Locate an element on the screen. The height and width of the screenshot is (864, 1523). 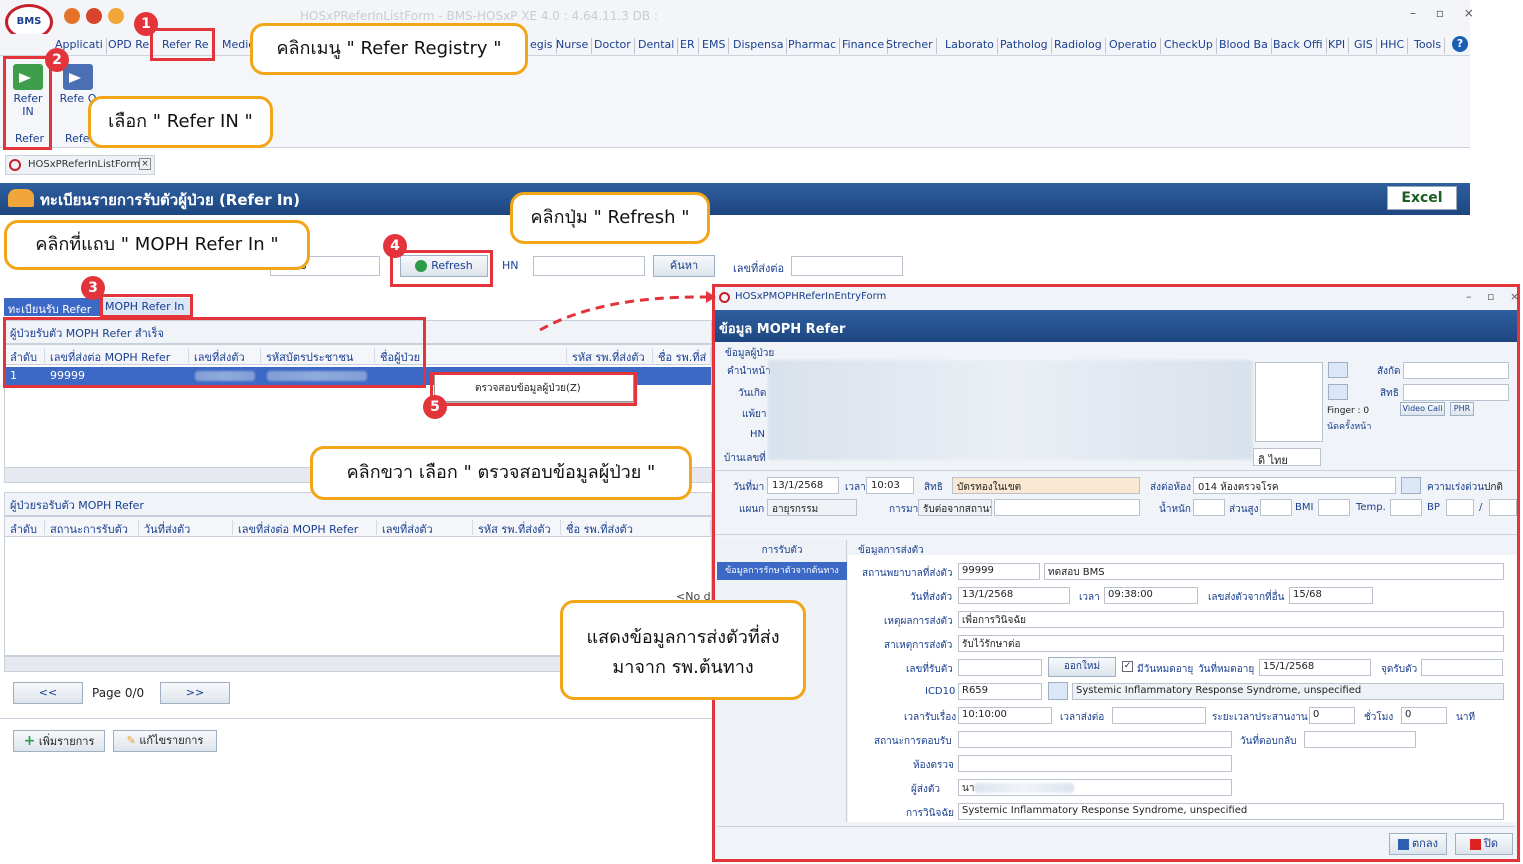
dashed-arrow is located at coordinates (623, 313).